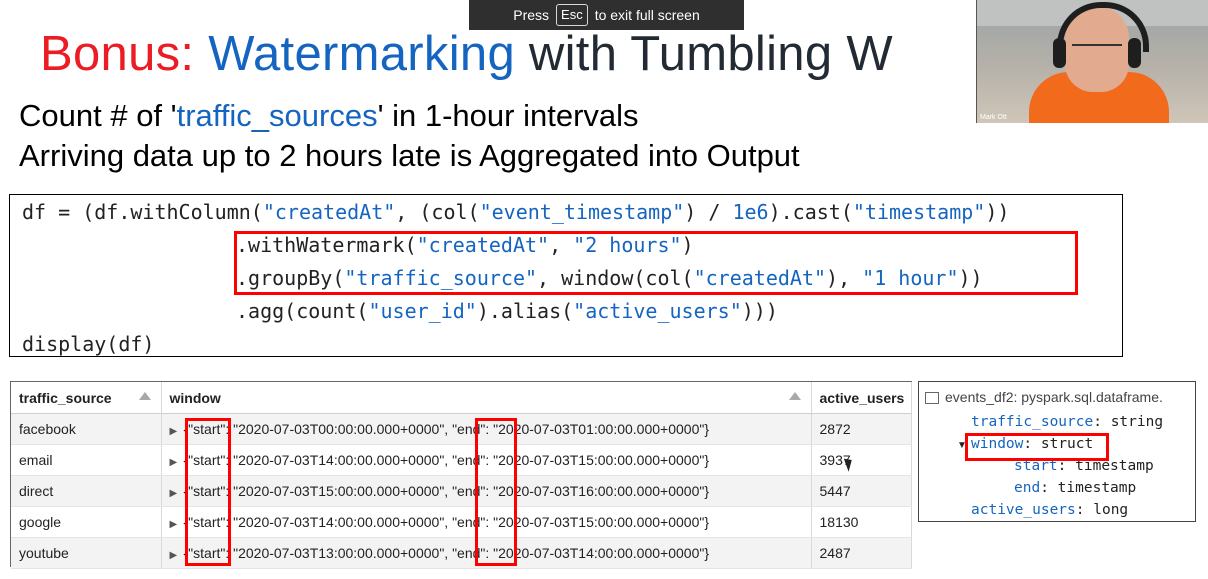 Image resolution: width=1208 pixels, height=579 pixels. What do you see at coordinates (861, 429) in the screenshot?
I see `cell-active-users: 2872` at bounding box center [861, 429].